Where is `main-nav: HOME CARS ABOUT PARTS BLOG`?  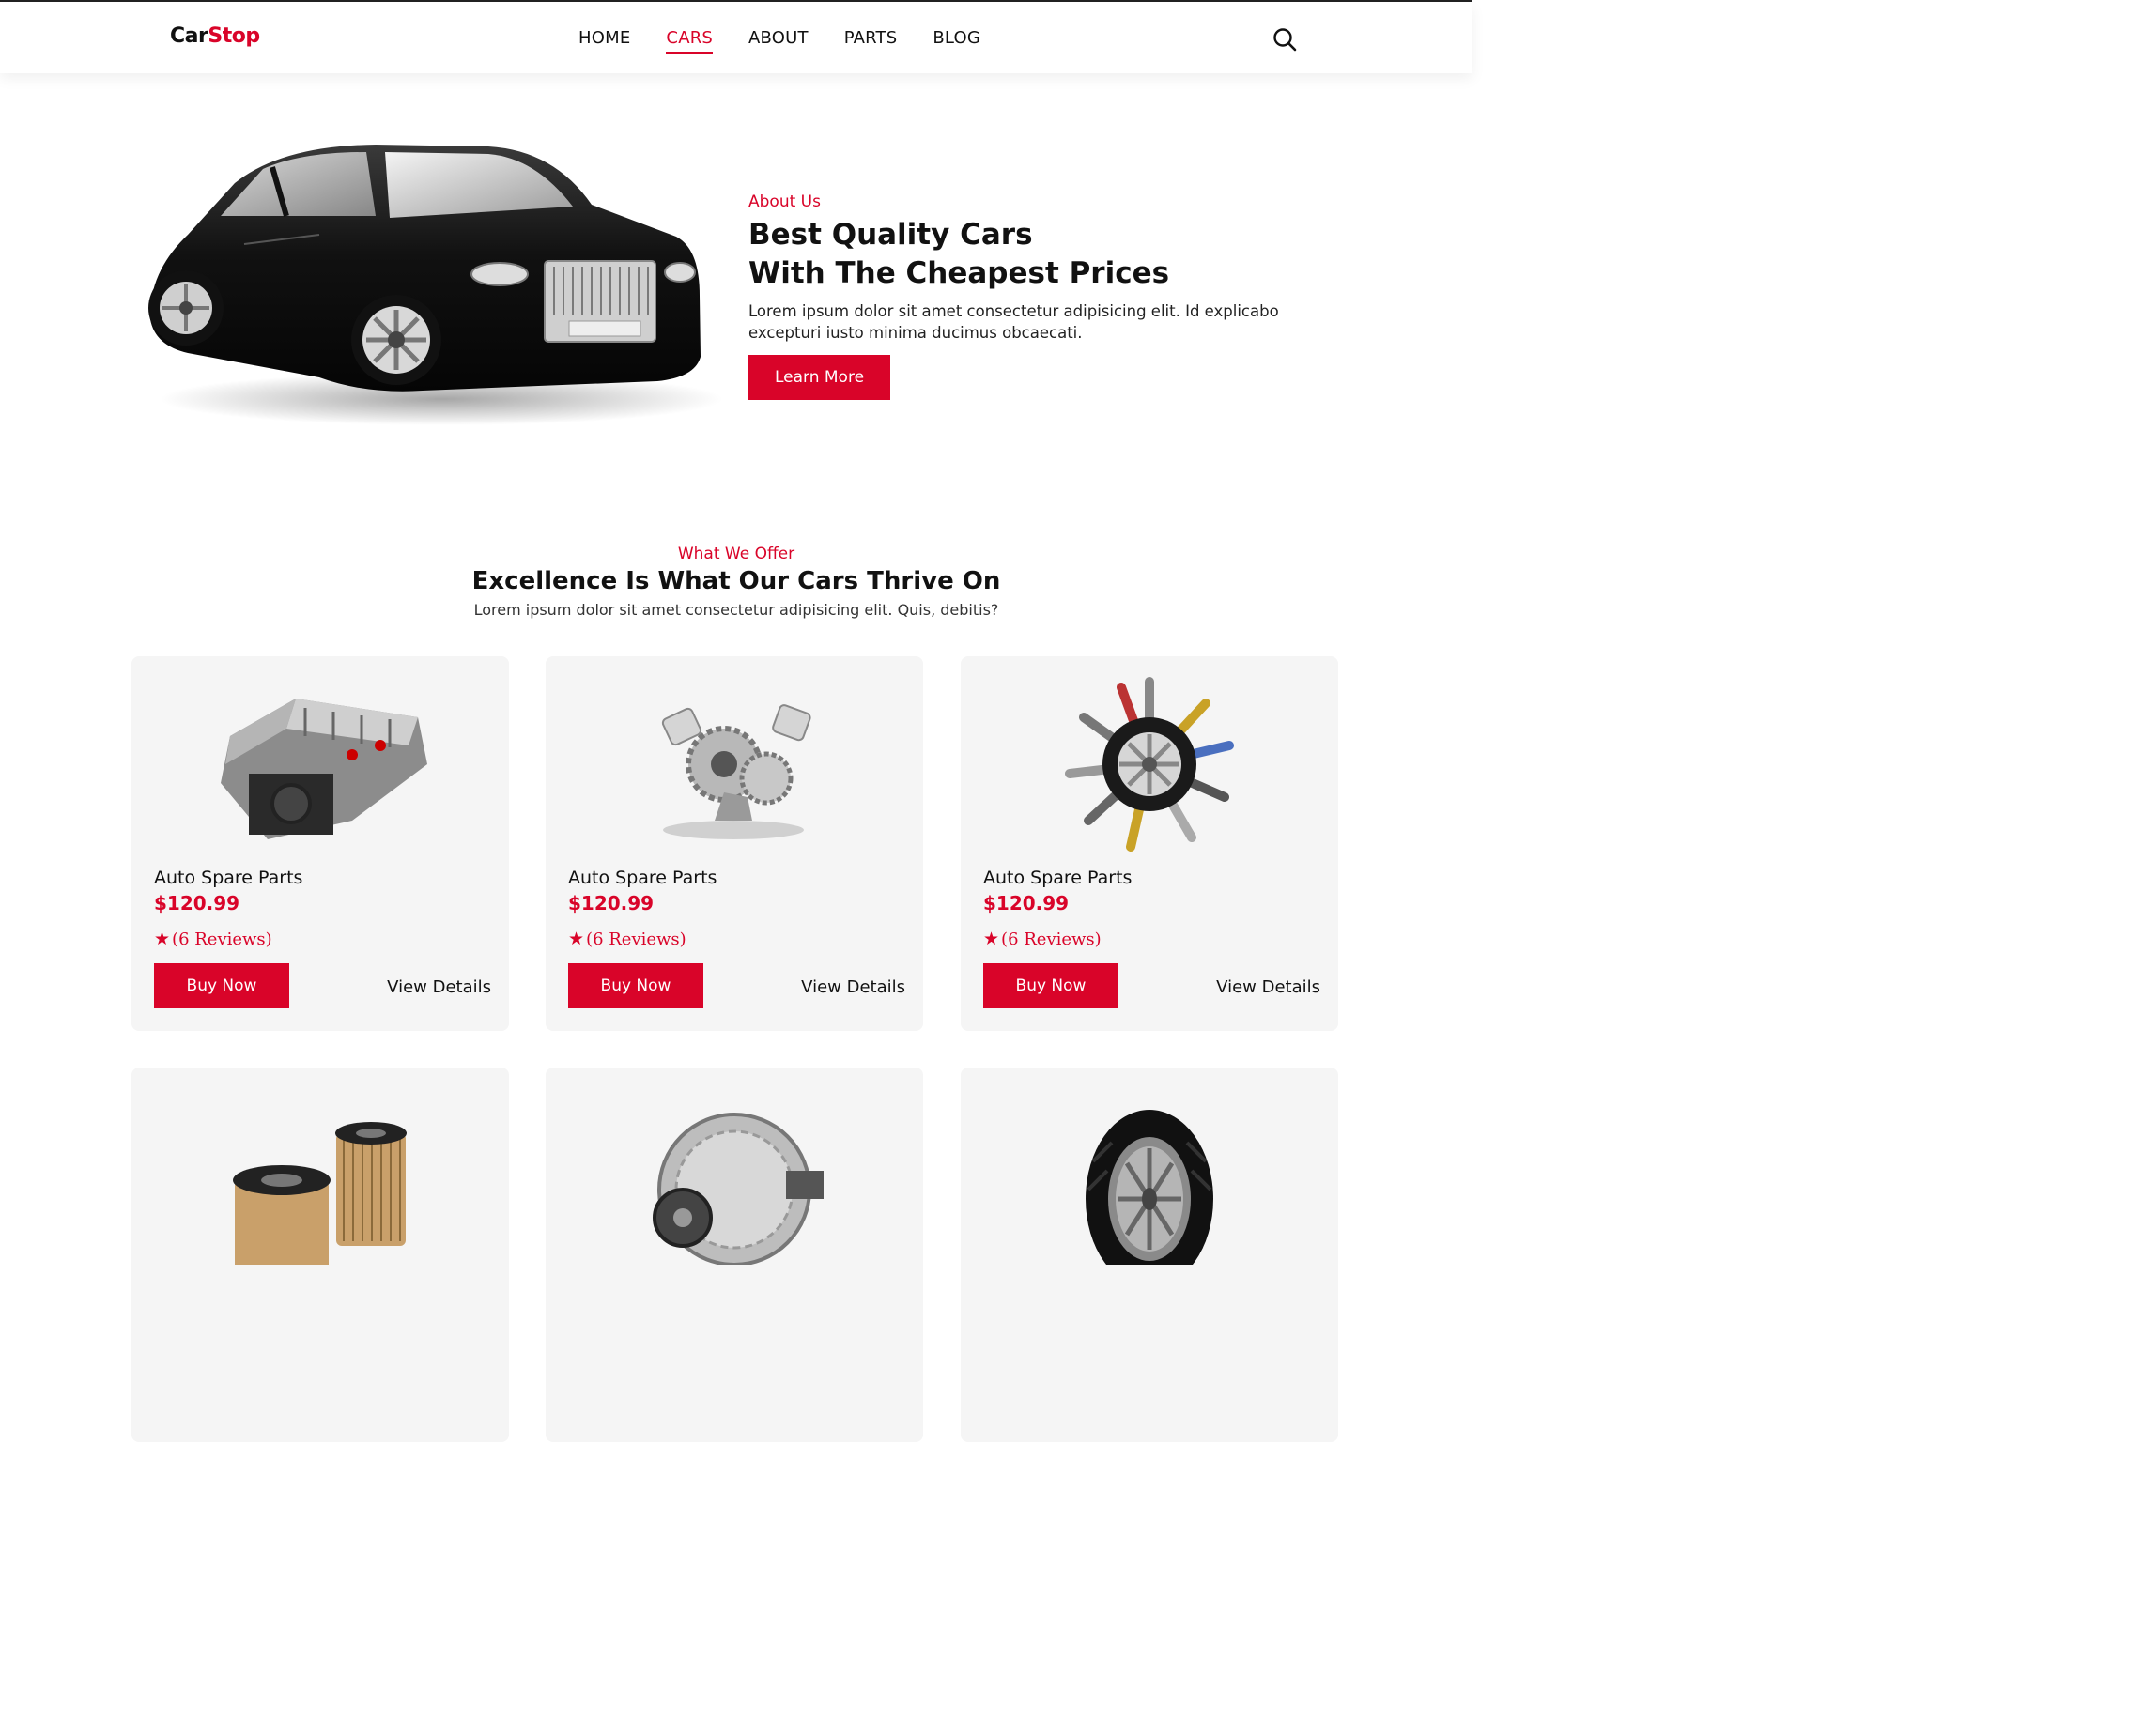 main-nav: HOME CARS ABOUT PARTS BLOG is located at coordinates (779, 41).